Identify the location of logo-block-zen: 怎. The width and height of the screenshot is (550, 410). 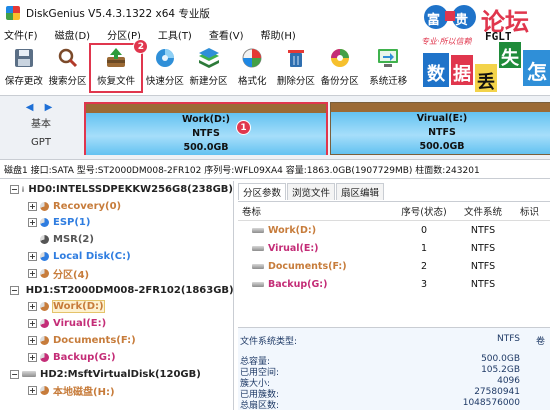
(537, 72).